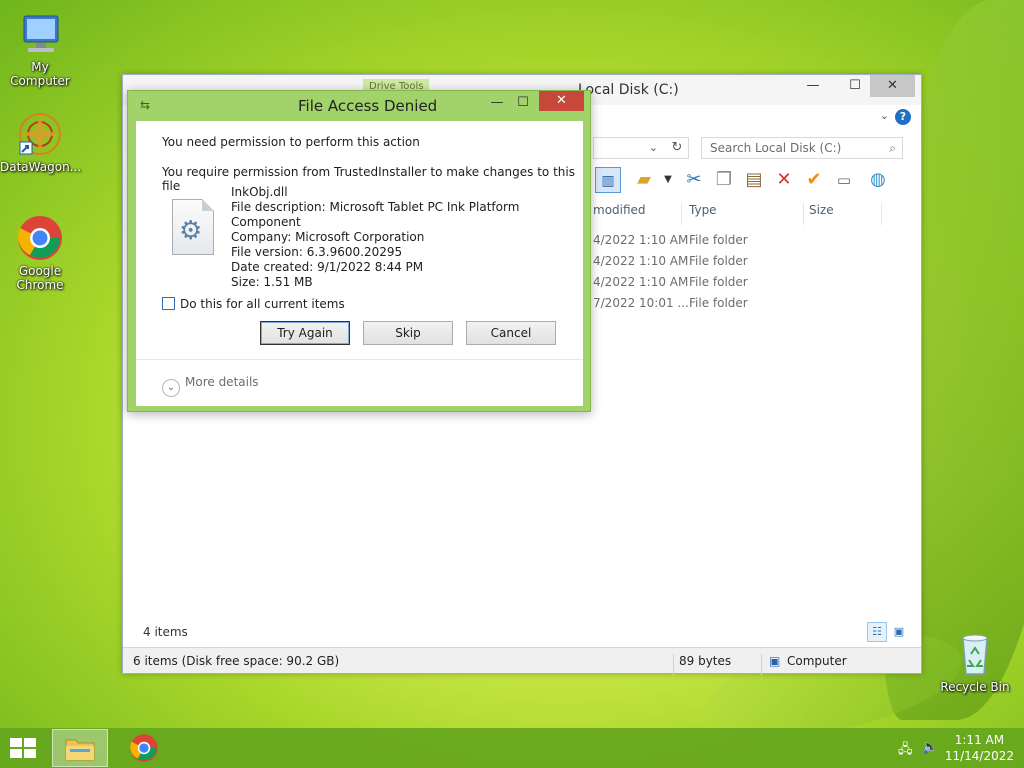 The height and width of the screenshot is (768, 1024). I want to click on taskbar-chrome, so click(144, 748).